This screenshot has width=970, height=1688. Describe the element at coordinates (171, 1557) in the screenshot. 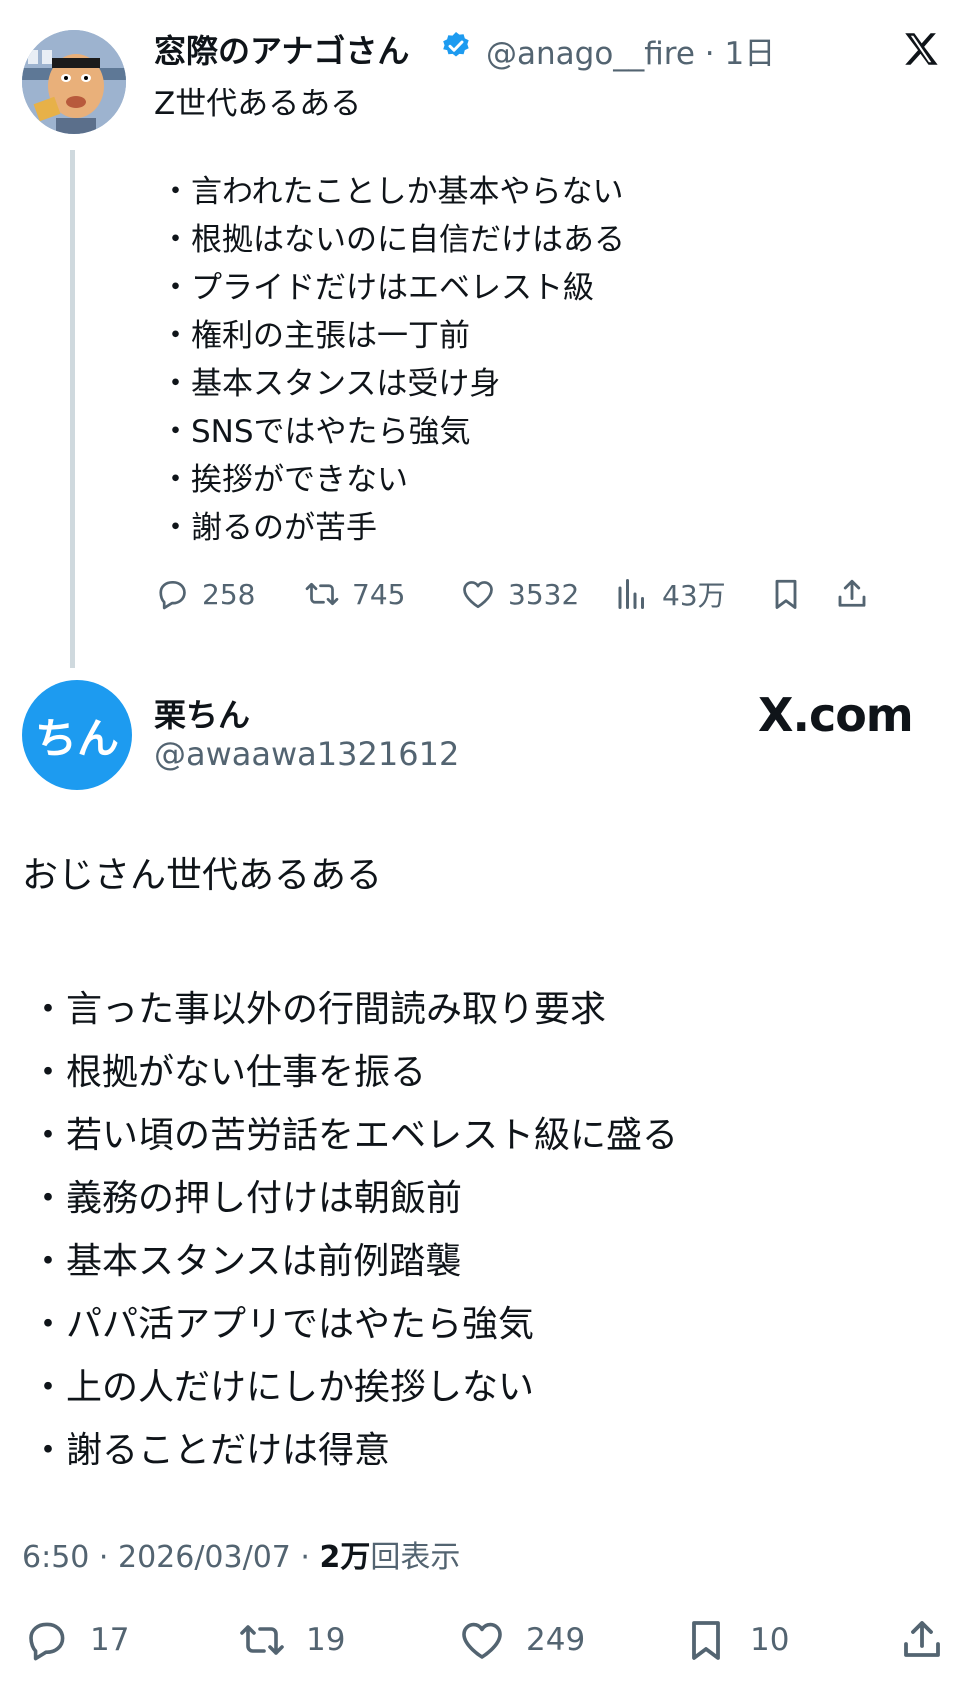

I see `timestamp: 6:50 · 2026/03/07 ·` at that location.